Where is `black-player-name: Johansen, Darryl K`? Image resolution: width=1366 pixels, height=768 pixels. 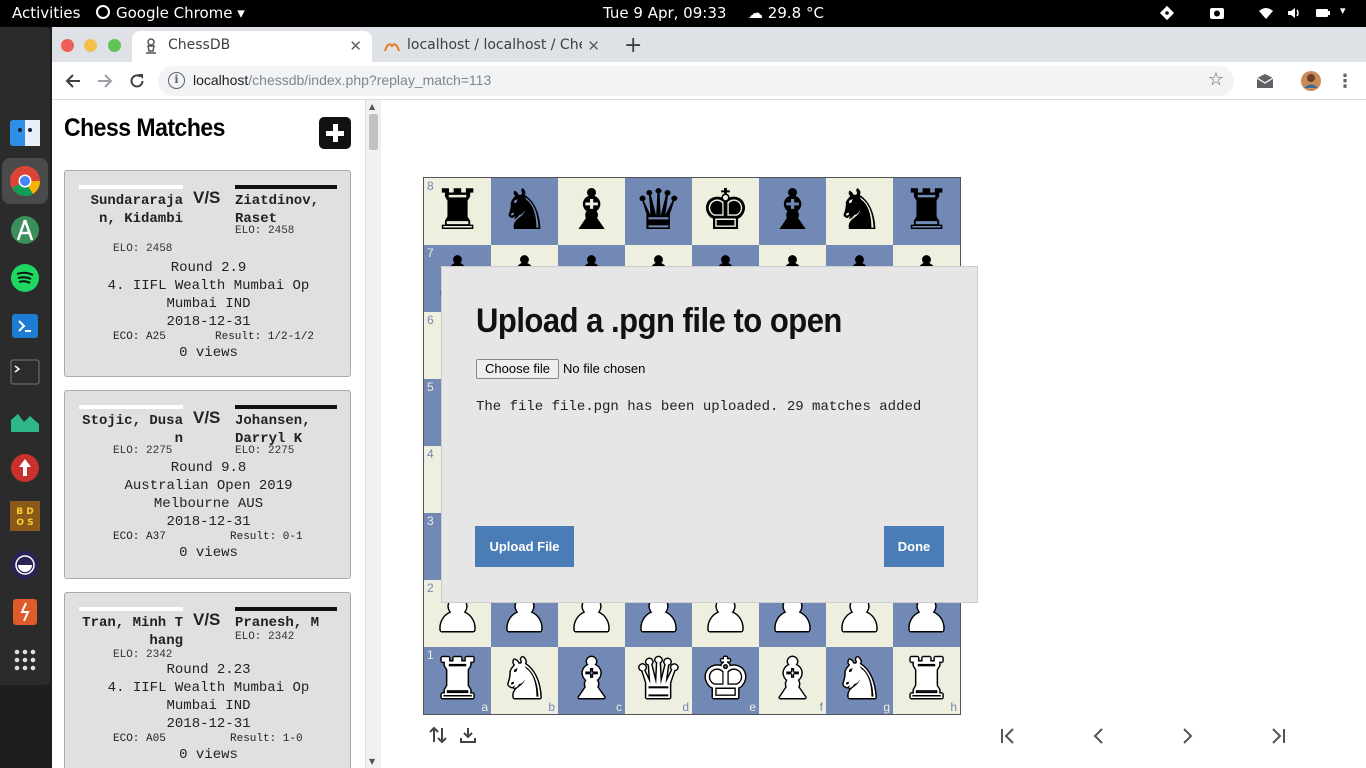 black-player-name: Johansen, Darryl K is located at coordinates (286, 426).